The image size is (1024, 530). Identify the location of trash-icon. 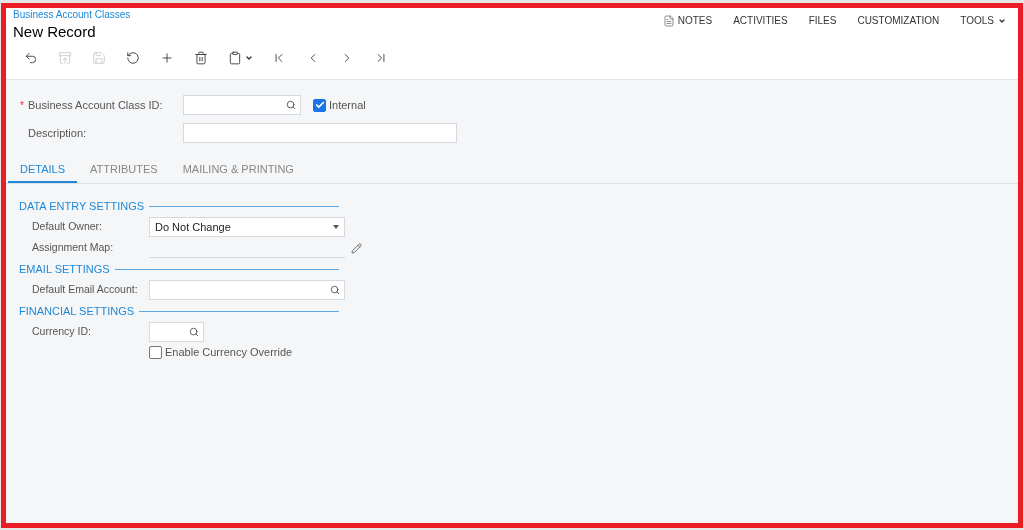
(201, 58).